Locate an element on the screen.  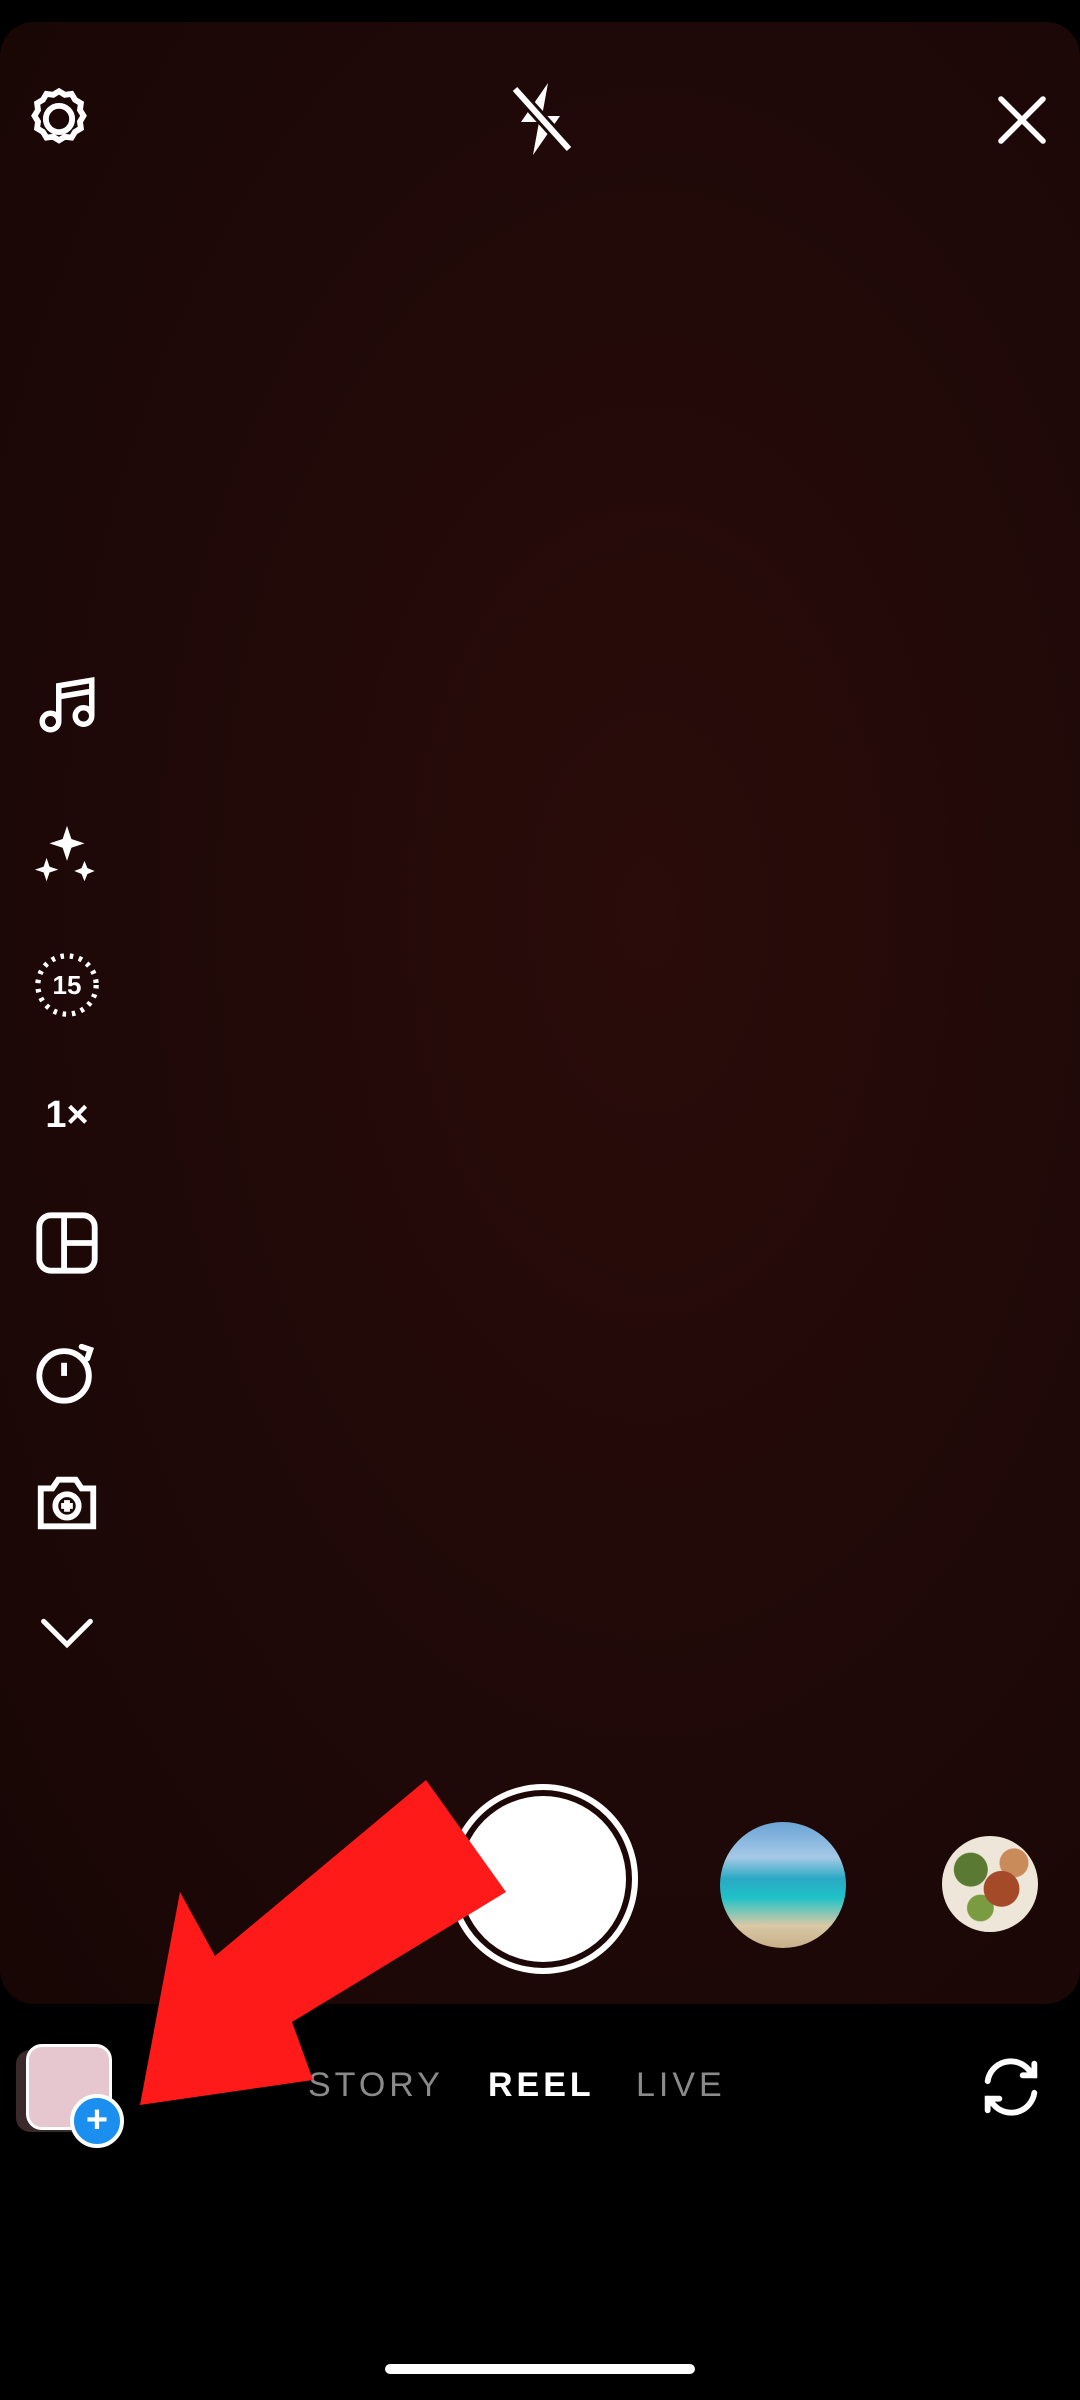
layout-tool-button is located at coordinates (67, 1243).